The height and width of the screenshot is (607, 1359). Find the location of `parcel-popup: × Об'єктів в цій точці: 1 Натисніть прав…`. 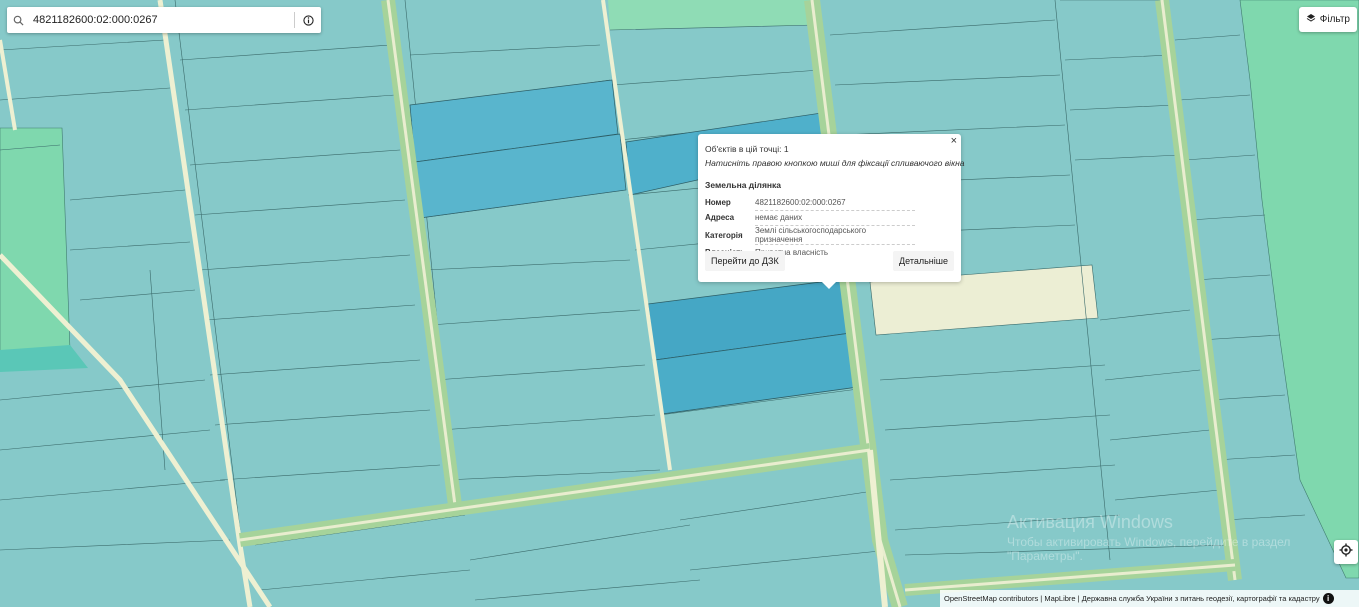

parcel-popup: × Об'єктів в цій точці: 1 Натисніть прав… is located at coordinates (831, 211).